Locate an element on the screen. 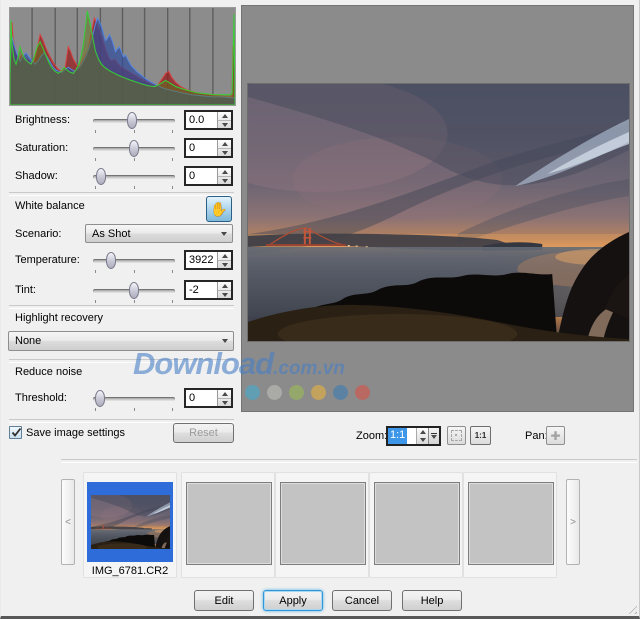  shadow-slider-thumb is located at coordinates (101, 176).